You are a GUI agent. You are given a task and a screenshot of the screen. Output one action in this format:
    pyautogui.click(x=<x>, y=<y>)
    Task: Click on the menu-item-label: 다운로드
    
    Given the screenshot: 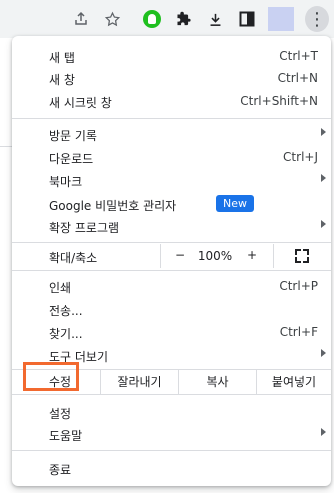 What is the action you would take?
    pyautogui.click(x=71, y=159)
    